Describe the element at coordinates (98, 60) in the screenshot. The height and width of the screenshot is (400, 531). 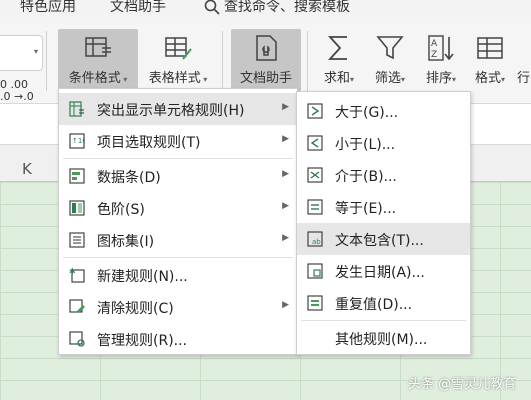
I see `conditional-format-button: 条件格式 ▾` at that location.